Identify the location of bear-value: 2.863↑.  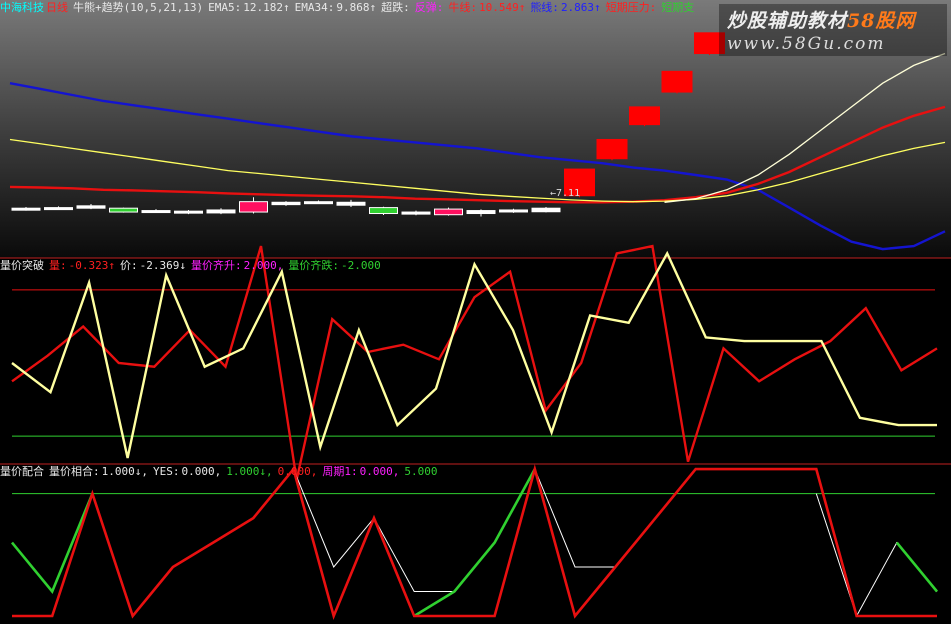
(580, 7).